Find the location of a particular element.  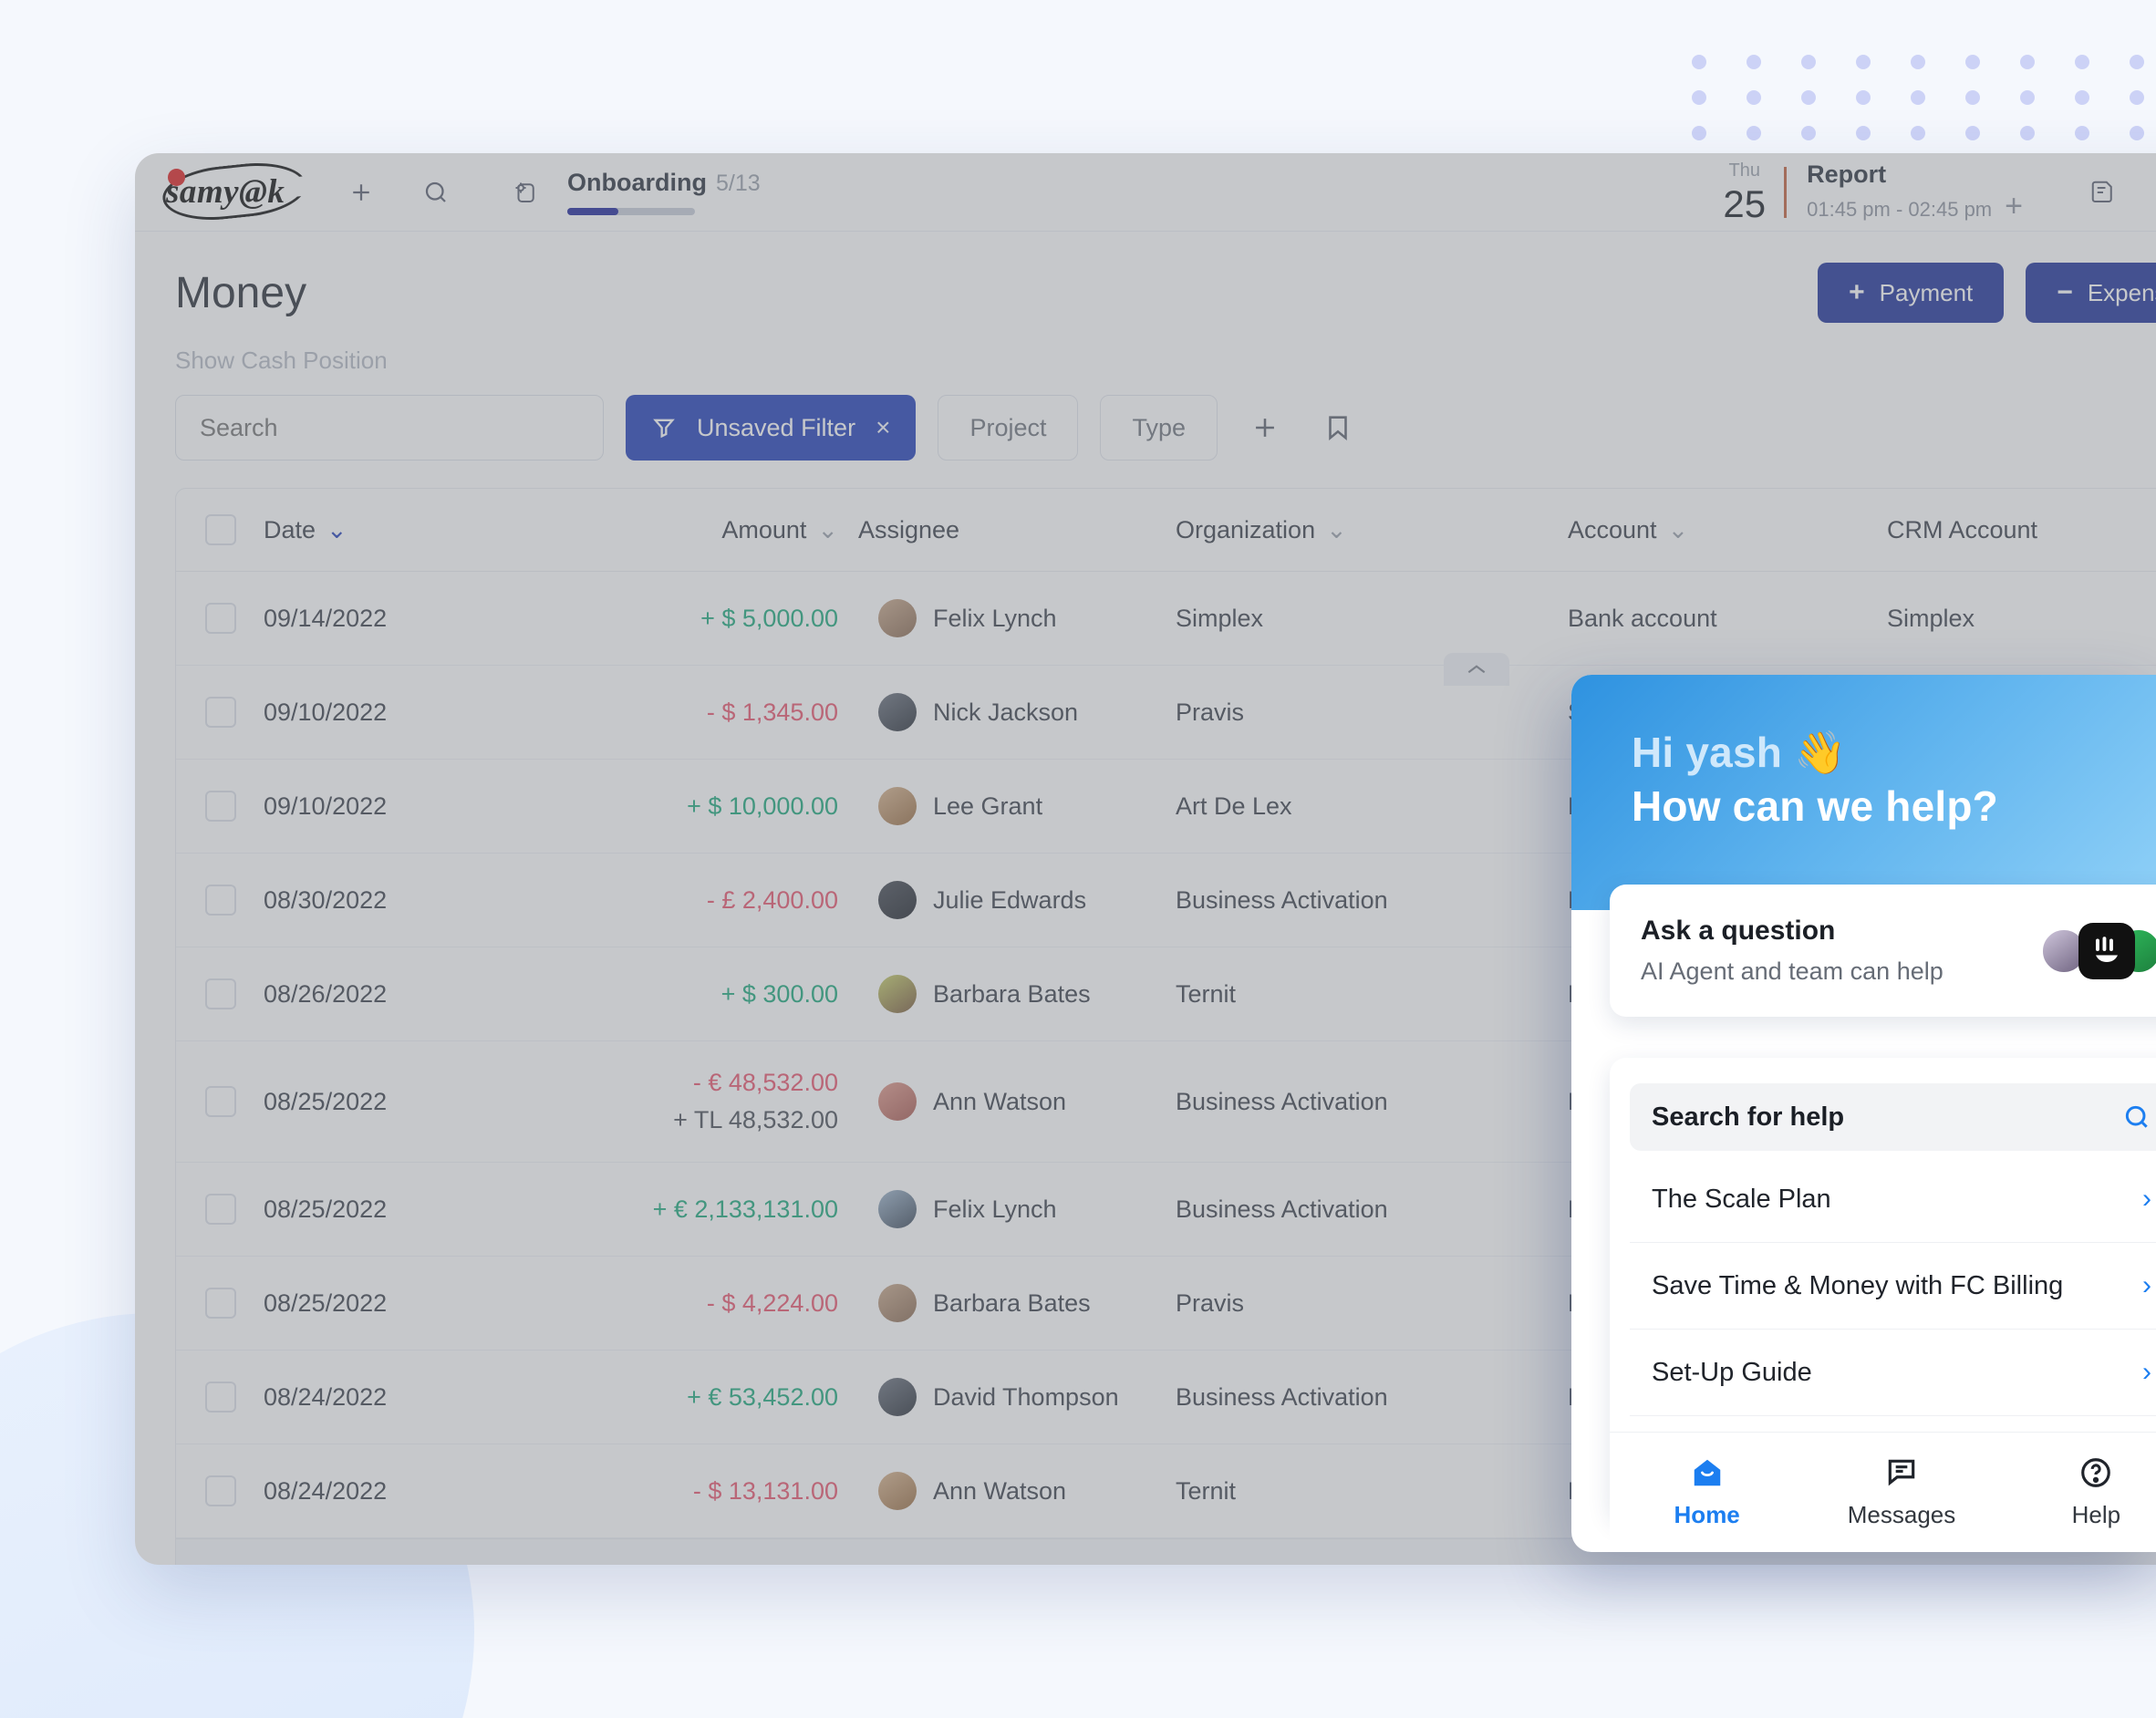

select-all-header is located at coordinates (220, 531).